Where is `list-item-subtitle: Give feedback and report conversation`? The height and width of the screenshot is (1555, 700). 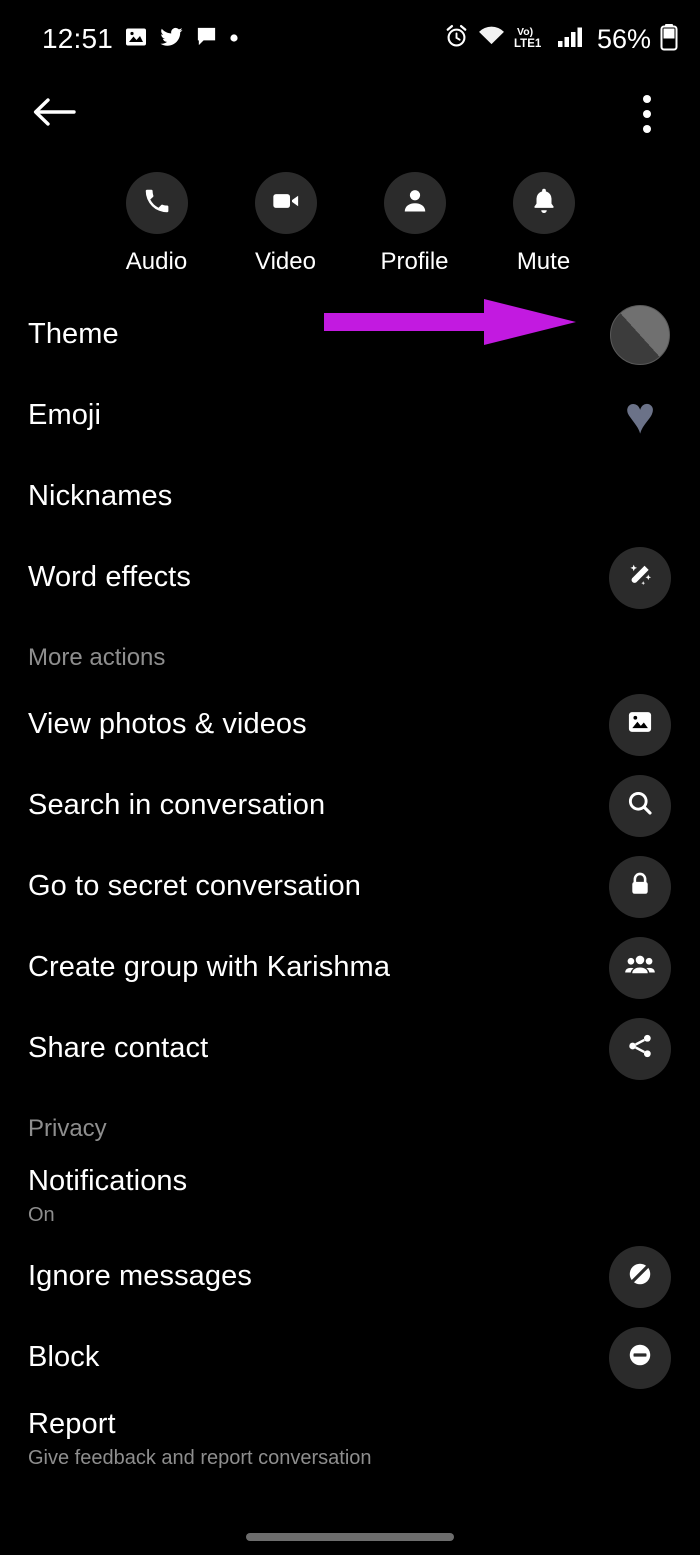 list-item-subtitle: Give feedback and report conversation is located at coordinates (200, 1457).